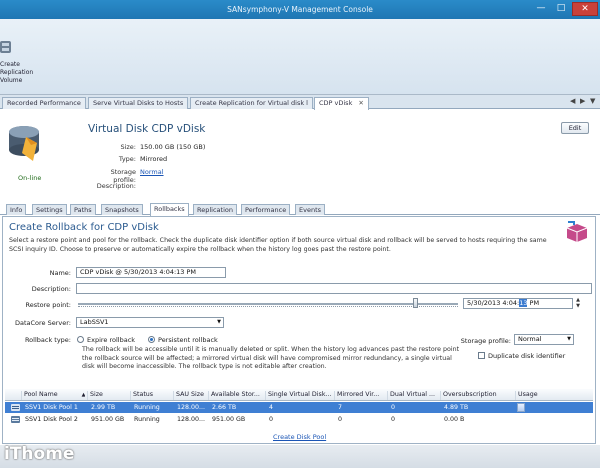 The width and height of the screenshot is (600, 468). What do you see at coordinates (268, 307) in the screenshot?
I see `slider-ticks` at bounding box center [268, 307].